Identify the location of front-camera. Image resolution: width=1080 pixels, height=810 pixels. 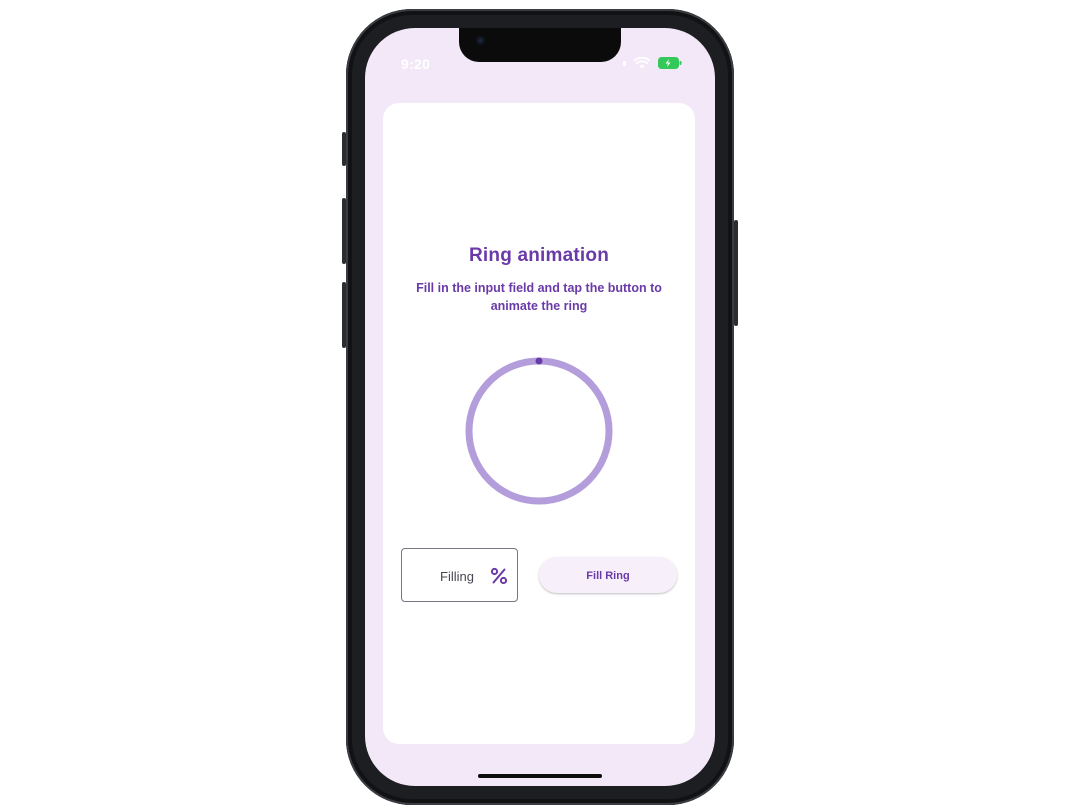
(480, 40).